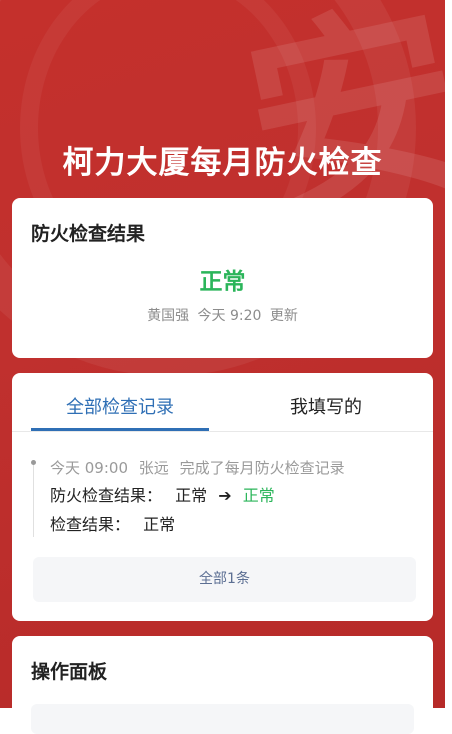  I want to click on record-entry-header: 今天 09:00 张远 完成了每月防火检查记录, so click(200, 467).